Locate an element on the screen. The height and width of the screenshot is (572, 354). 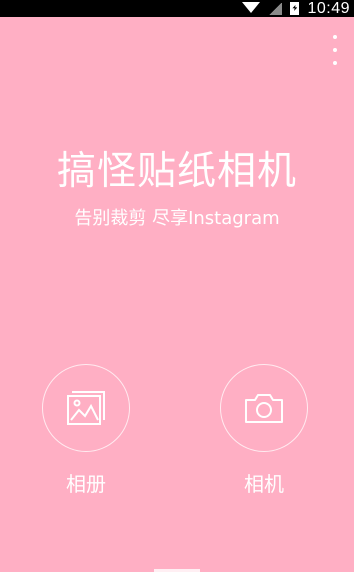
signal-icon is located at coordinates (275, 8).